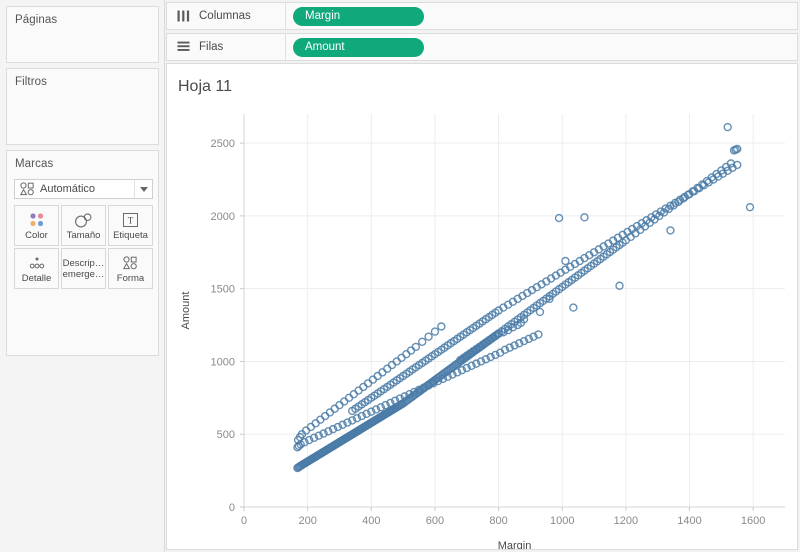 The height and width of the screenshot is (552, 800). I want to click on marks-shape-label: Forma, so click(130, 278).